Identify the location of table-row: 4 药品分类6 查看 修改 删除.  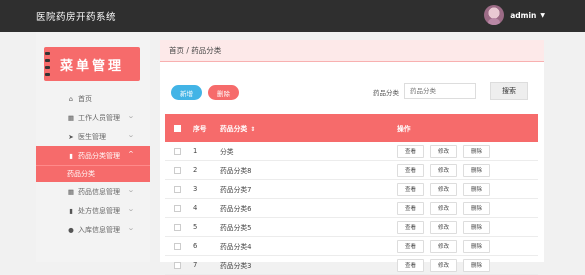
(351, 208).